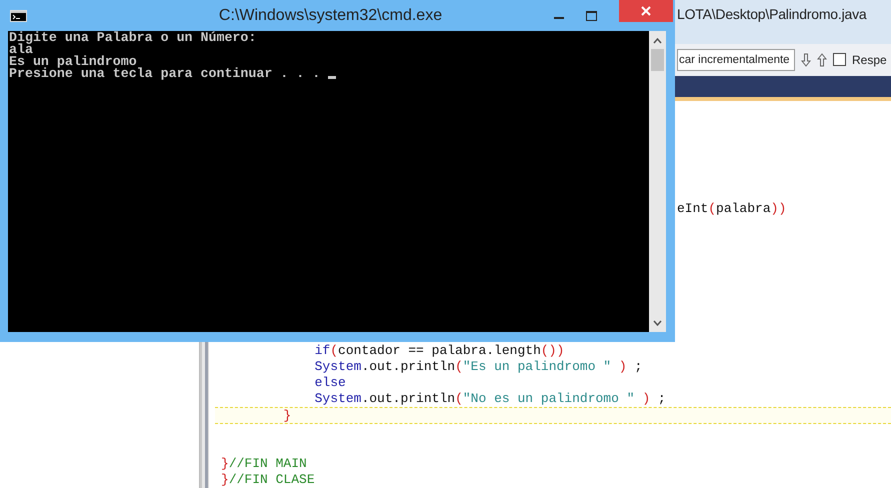  What do you see at coordinates (322, 350) in the screenshot?
I see `code-keyword: if` at bounding box center [322, 350].